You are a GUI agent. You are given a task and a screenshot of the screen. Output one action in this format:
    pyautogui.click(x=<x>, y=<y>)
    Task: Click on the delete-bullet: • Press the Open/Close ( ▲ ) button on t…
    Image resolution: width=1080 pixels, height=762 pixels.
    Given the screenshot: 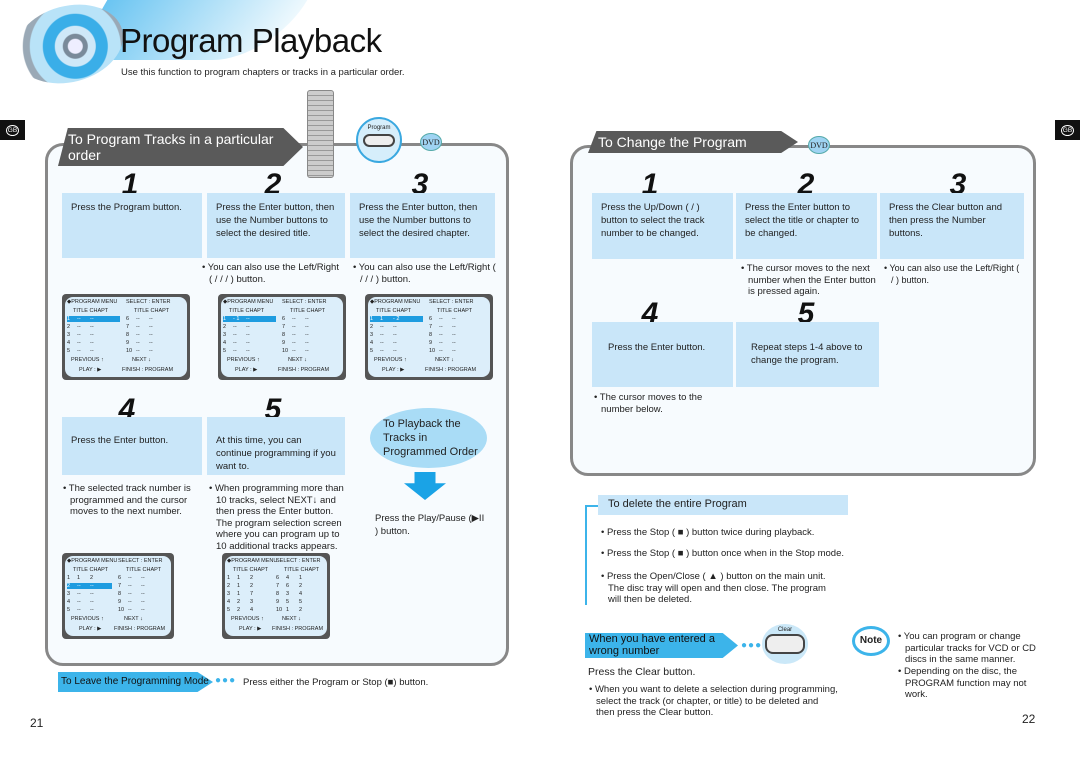 What is the action you would take?
    pyautogui.click(x=713, y=588)
    